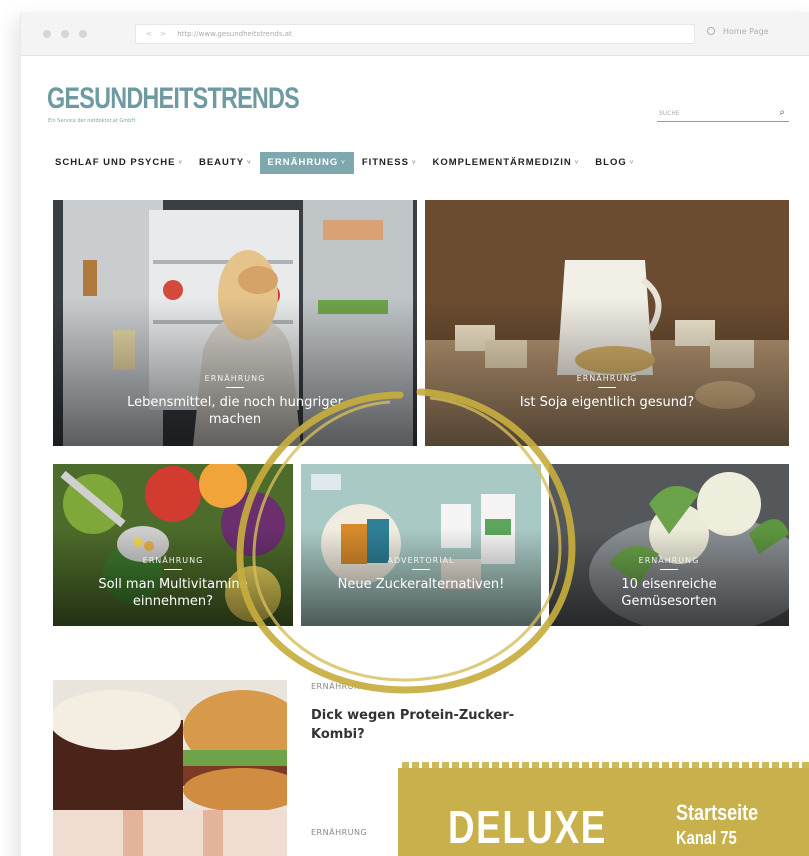 The height and width of the screenshot is (856, 809). I want to click on badge-line1: Startseite, so click(717, 812).